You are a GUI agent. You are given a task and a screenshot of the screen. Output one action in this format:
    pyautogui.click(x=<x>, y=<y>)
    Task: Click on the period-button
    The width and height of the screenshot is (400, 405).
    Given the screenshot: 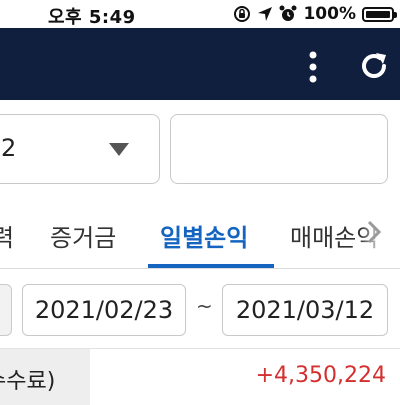 What is the action you would take?
    pyautogui.click(x=6, y=310)
    